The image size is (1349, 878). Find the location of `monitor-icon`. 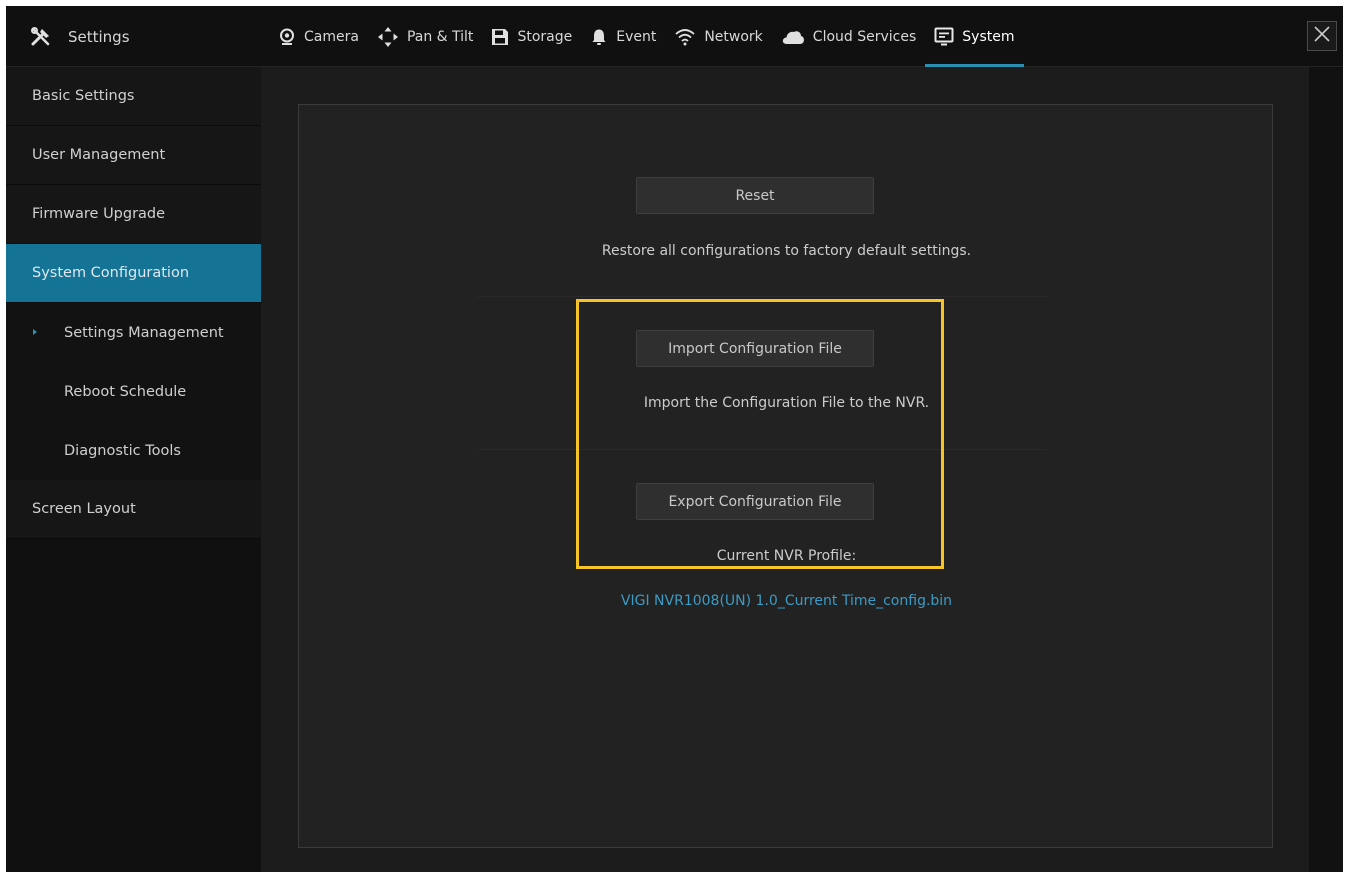

monitor-icon is located at coordinates (944, 37).